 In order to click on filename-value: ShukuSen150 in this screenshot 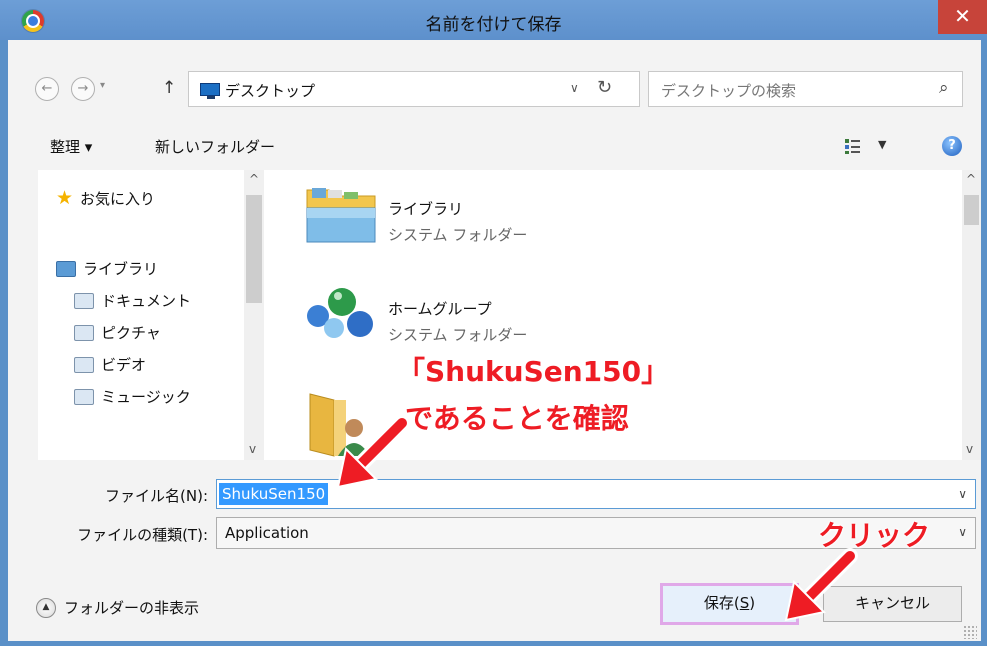, I will do `click(274, 494)`.